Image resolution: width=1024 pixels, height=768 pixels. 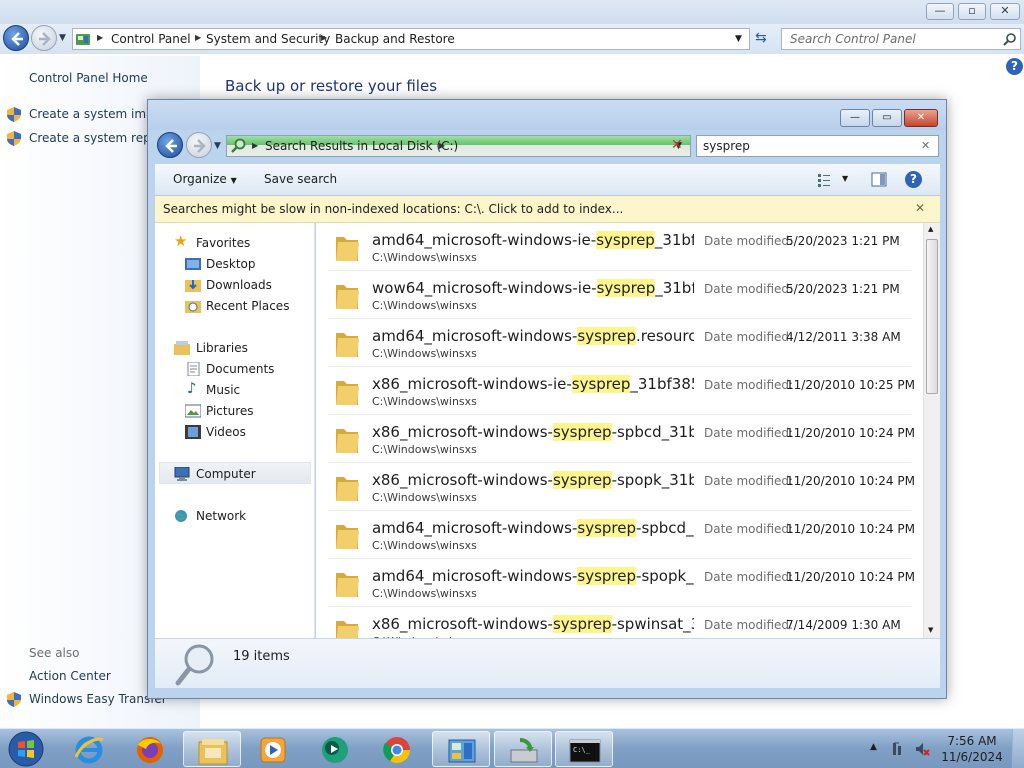 What do you see at coordinates (932, 316) in the screenshot?
I see `scrollbar-thumb` at bounding box center [932, 316].